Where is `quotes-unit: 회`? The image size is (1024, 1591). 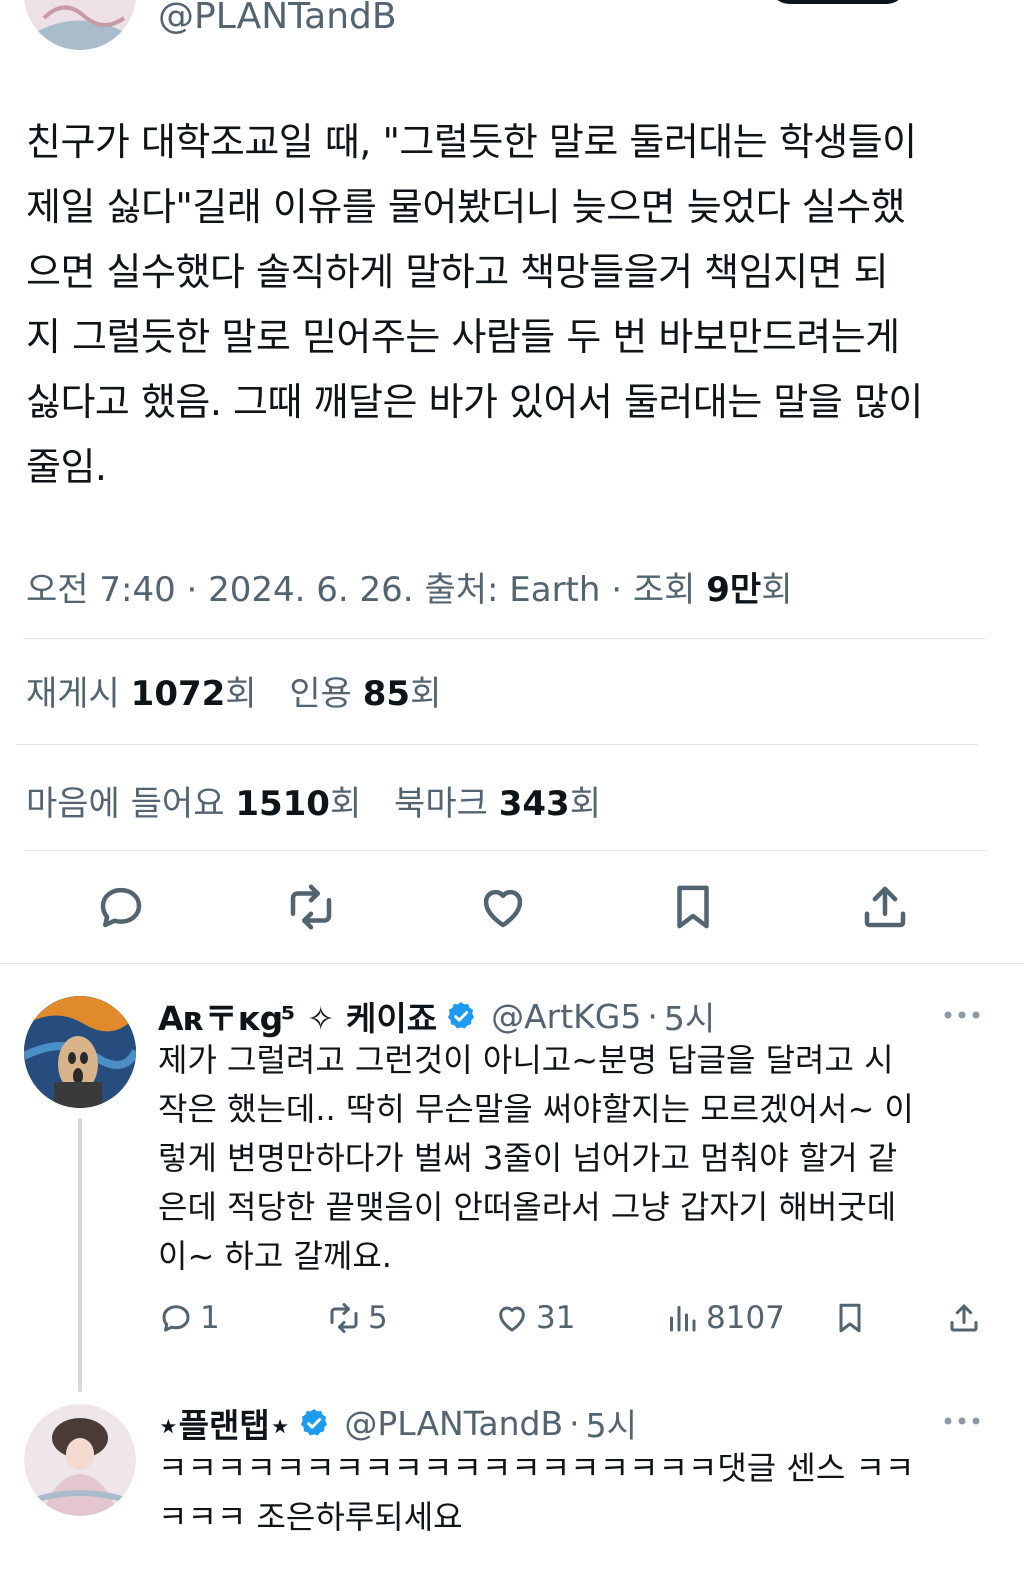
quotes-unit: 회 is located at coordinates (426, 694).